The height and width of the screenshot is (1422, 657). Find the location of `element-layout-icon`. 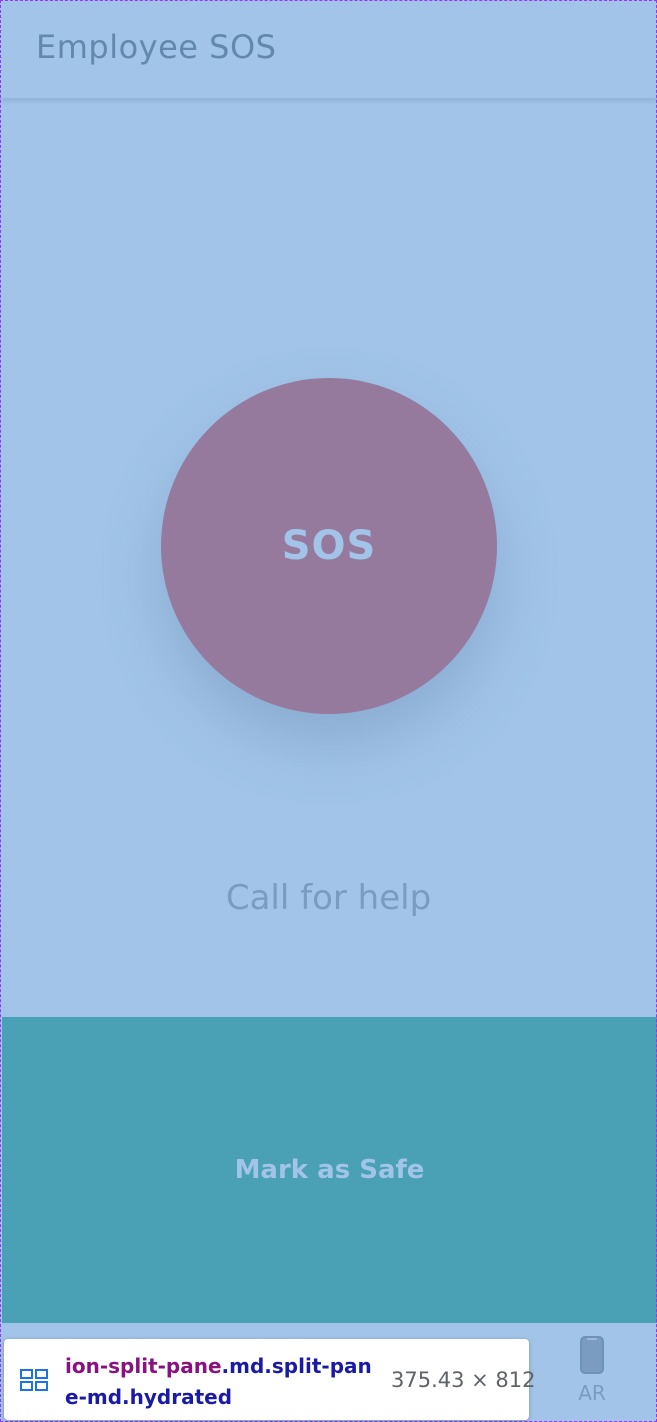

element-layout-icon is located at coordinates (34, 1380).